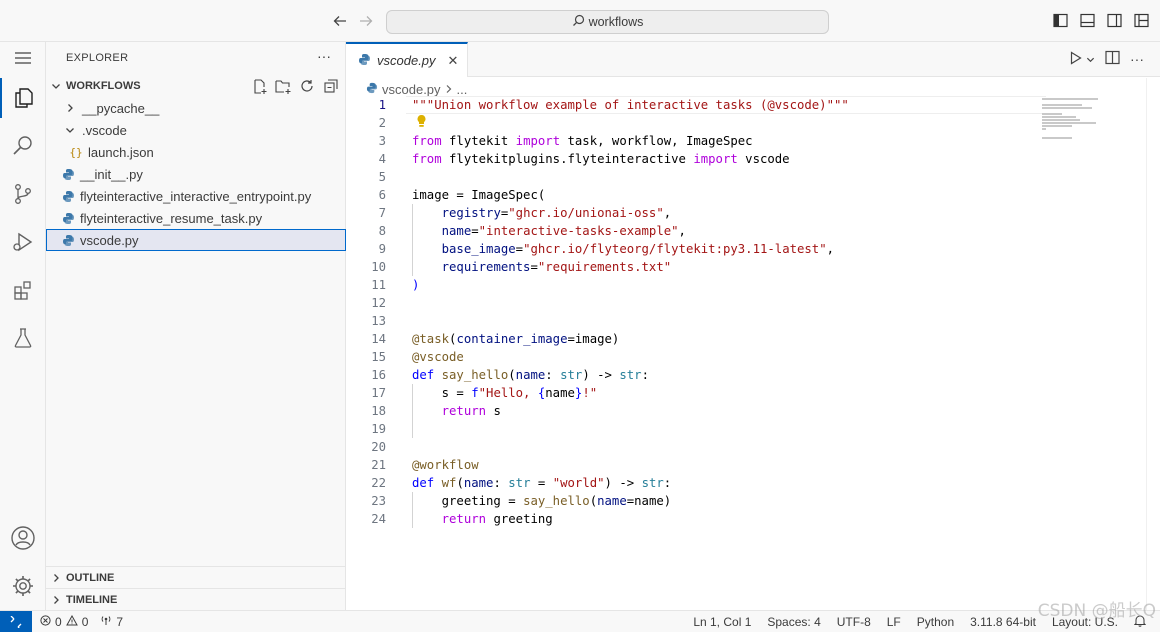  I want to click on workspace-actions, so click(295, 86).